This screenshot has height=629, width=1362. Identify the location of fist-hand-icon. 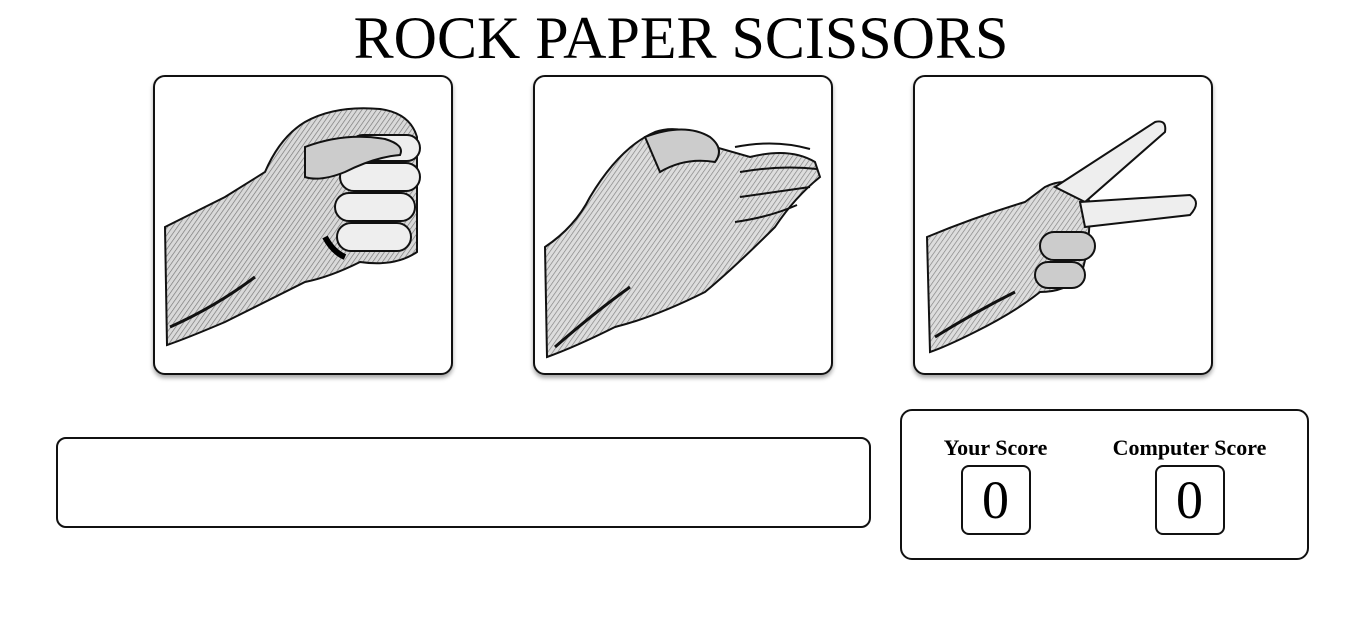
(292, 227).